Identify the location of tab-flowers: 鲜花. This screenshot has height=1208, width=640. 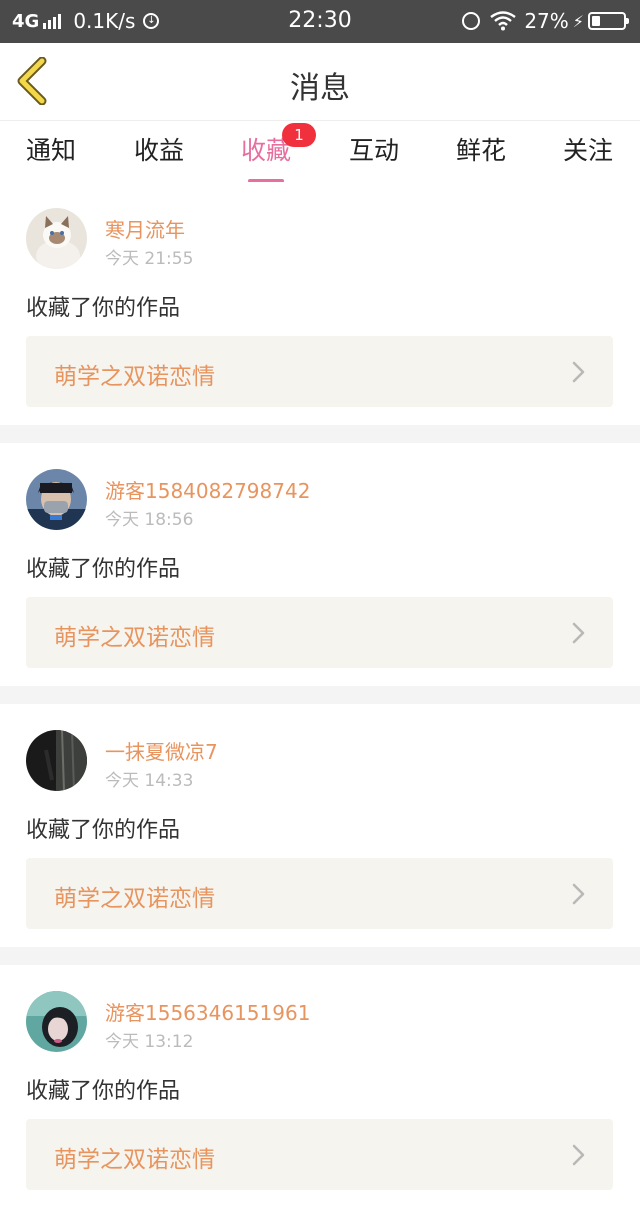
(481, 156).